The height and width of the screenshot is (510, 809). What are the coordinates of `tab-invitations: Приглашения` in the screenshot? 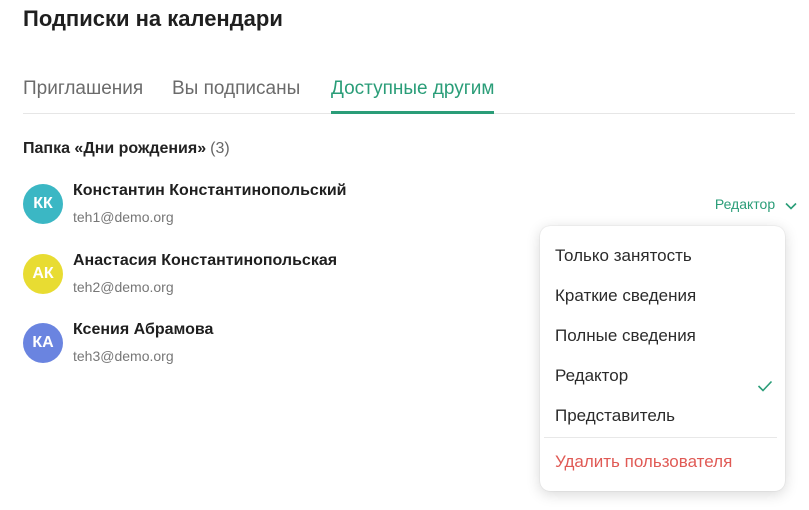 It's located at (83, 95).